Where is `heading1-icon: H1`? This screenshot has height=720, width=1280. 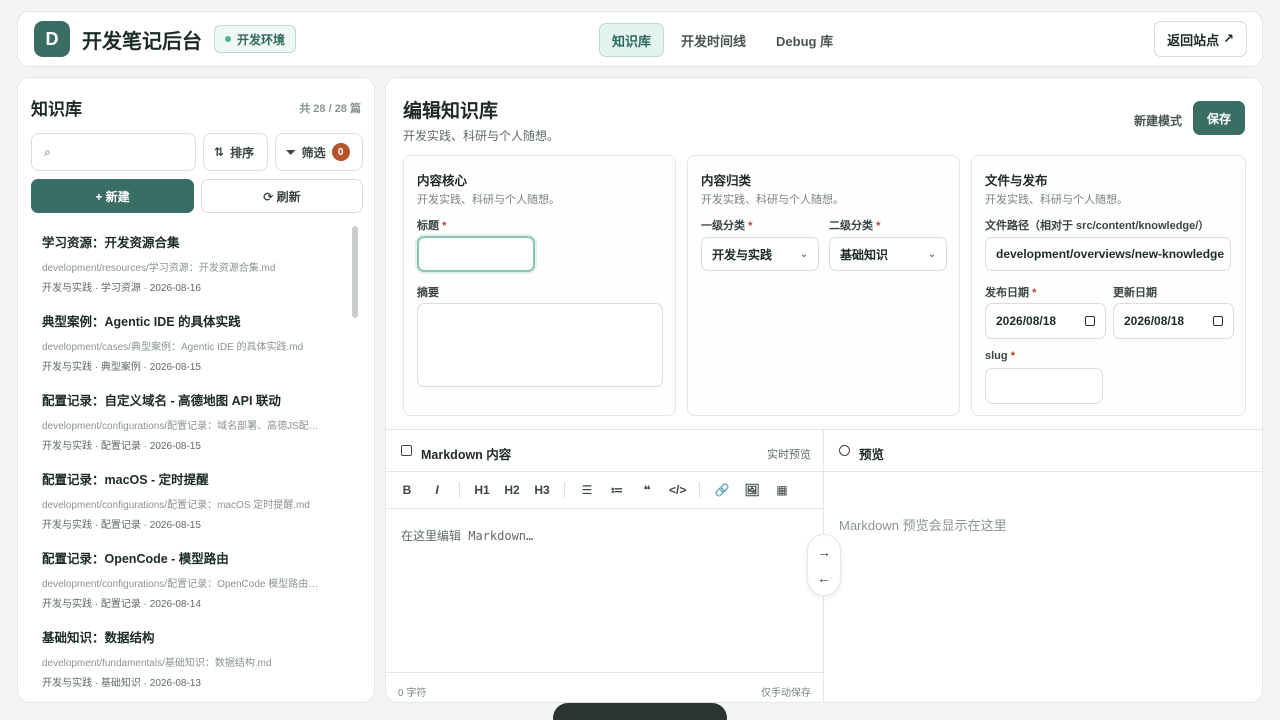 heading1-icon: H1 is located at coordinates (482, 490).